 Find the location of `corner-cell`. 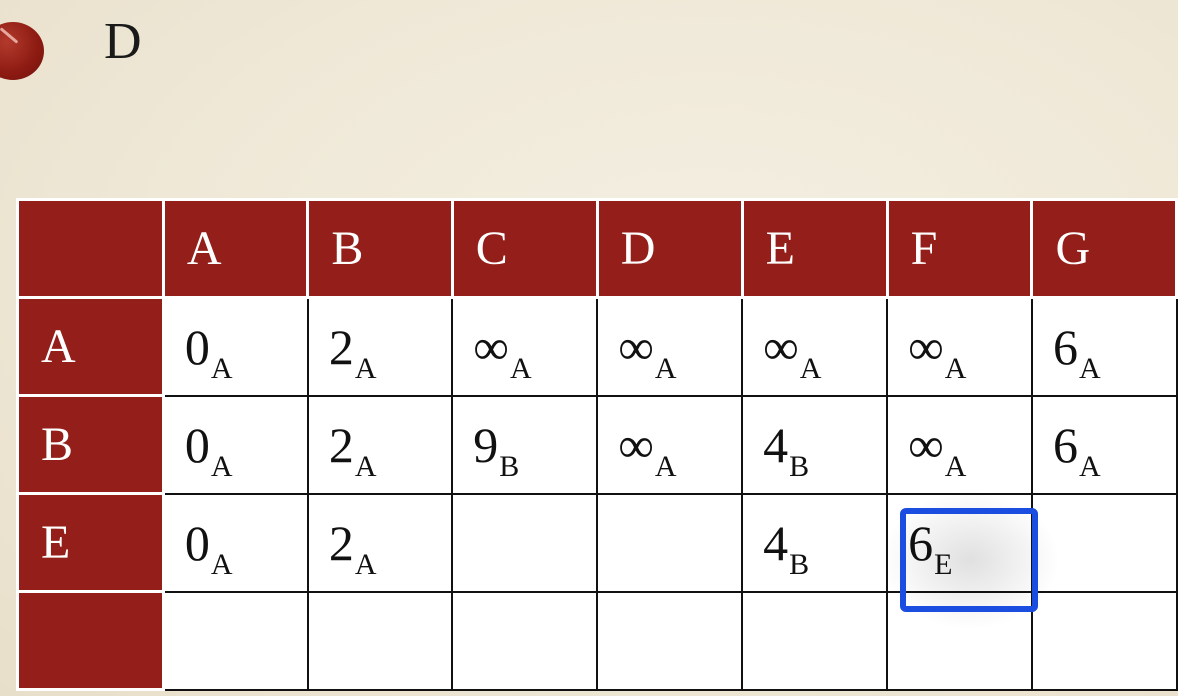

corner-cell is located at coordinates (90, 248).